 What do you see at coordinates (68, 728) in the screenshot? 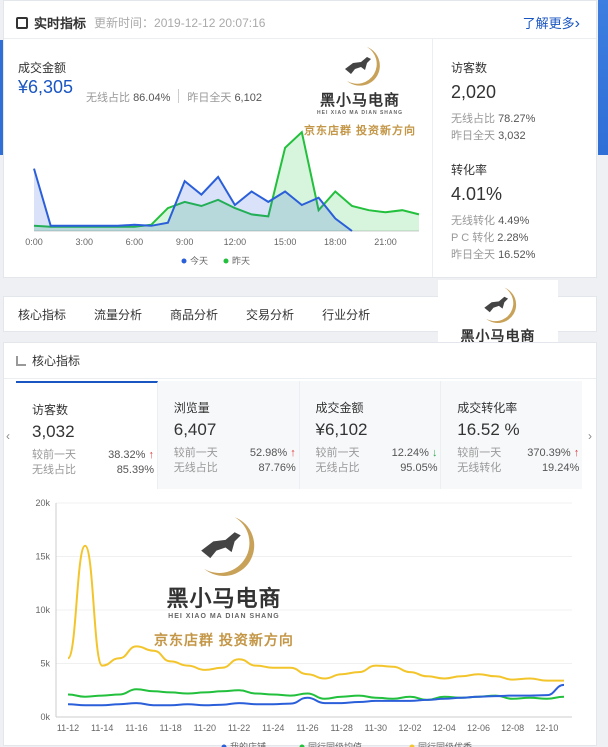
I see `x-tick-label: 11-12` at bounding box center [68, 728].